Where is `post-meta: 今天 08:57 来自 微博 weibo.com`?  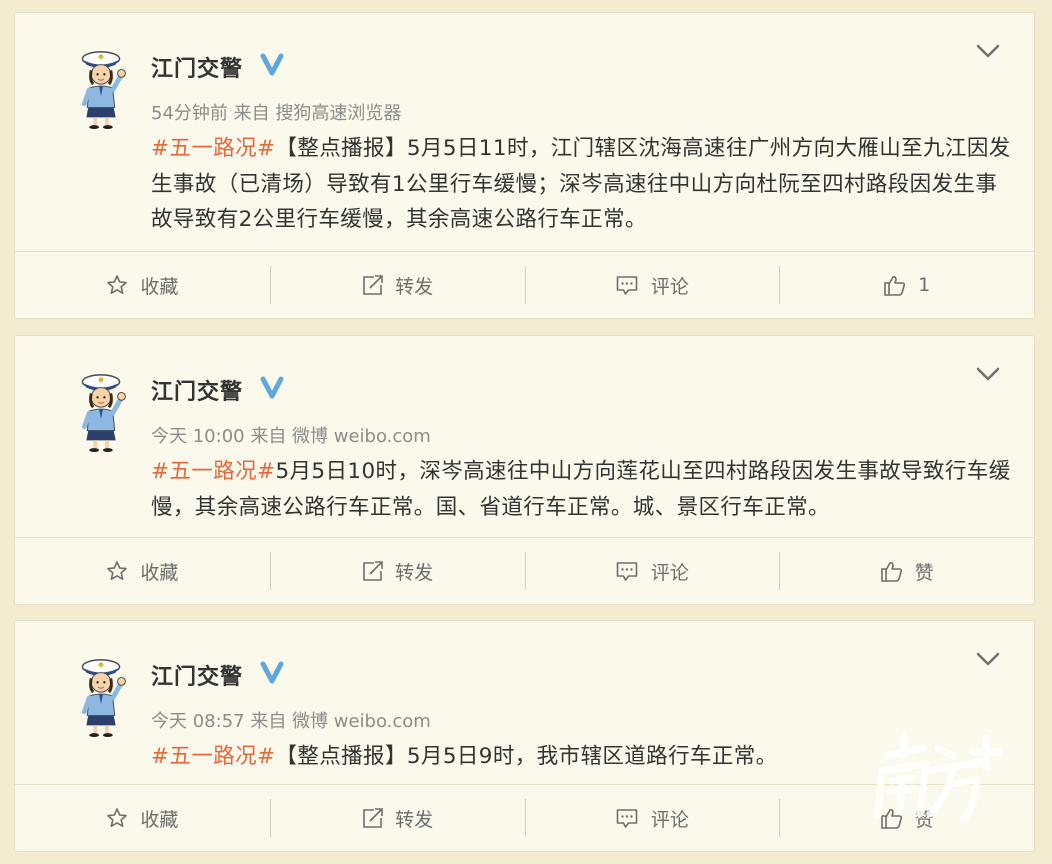 post-meta: 今天 08:57 来自 微博 weibo.com is located at coordinates (291, 721).